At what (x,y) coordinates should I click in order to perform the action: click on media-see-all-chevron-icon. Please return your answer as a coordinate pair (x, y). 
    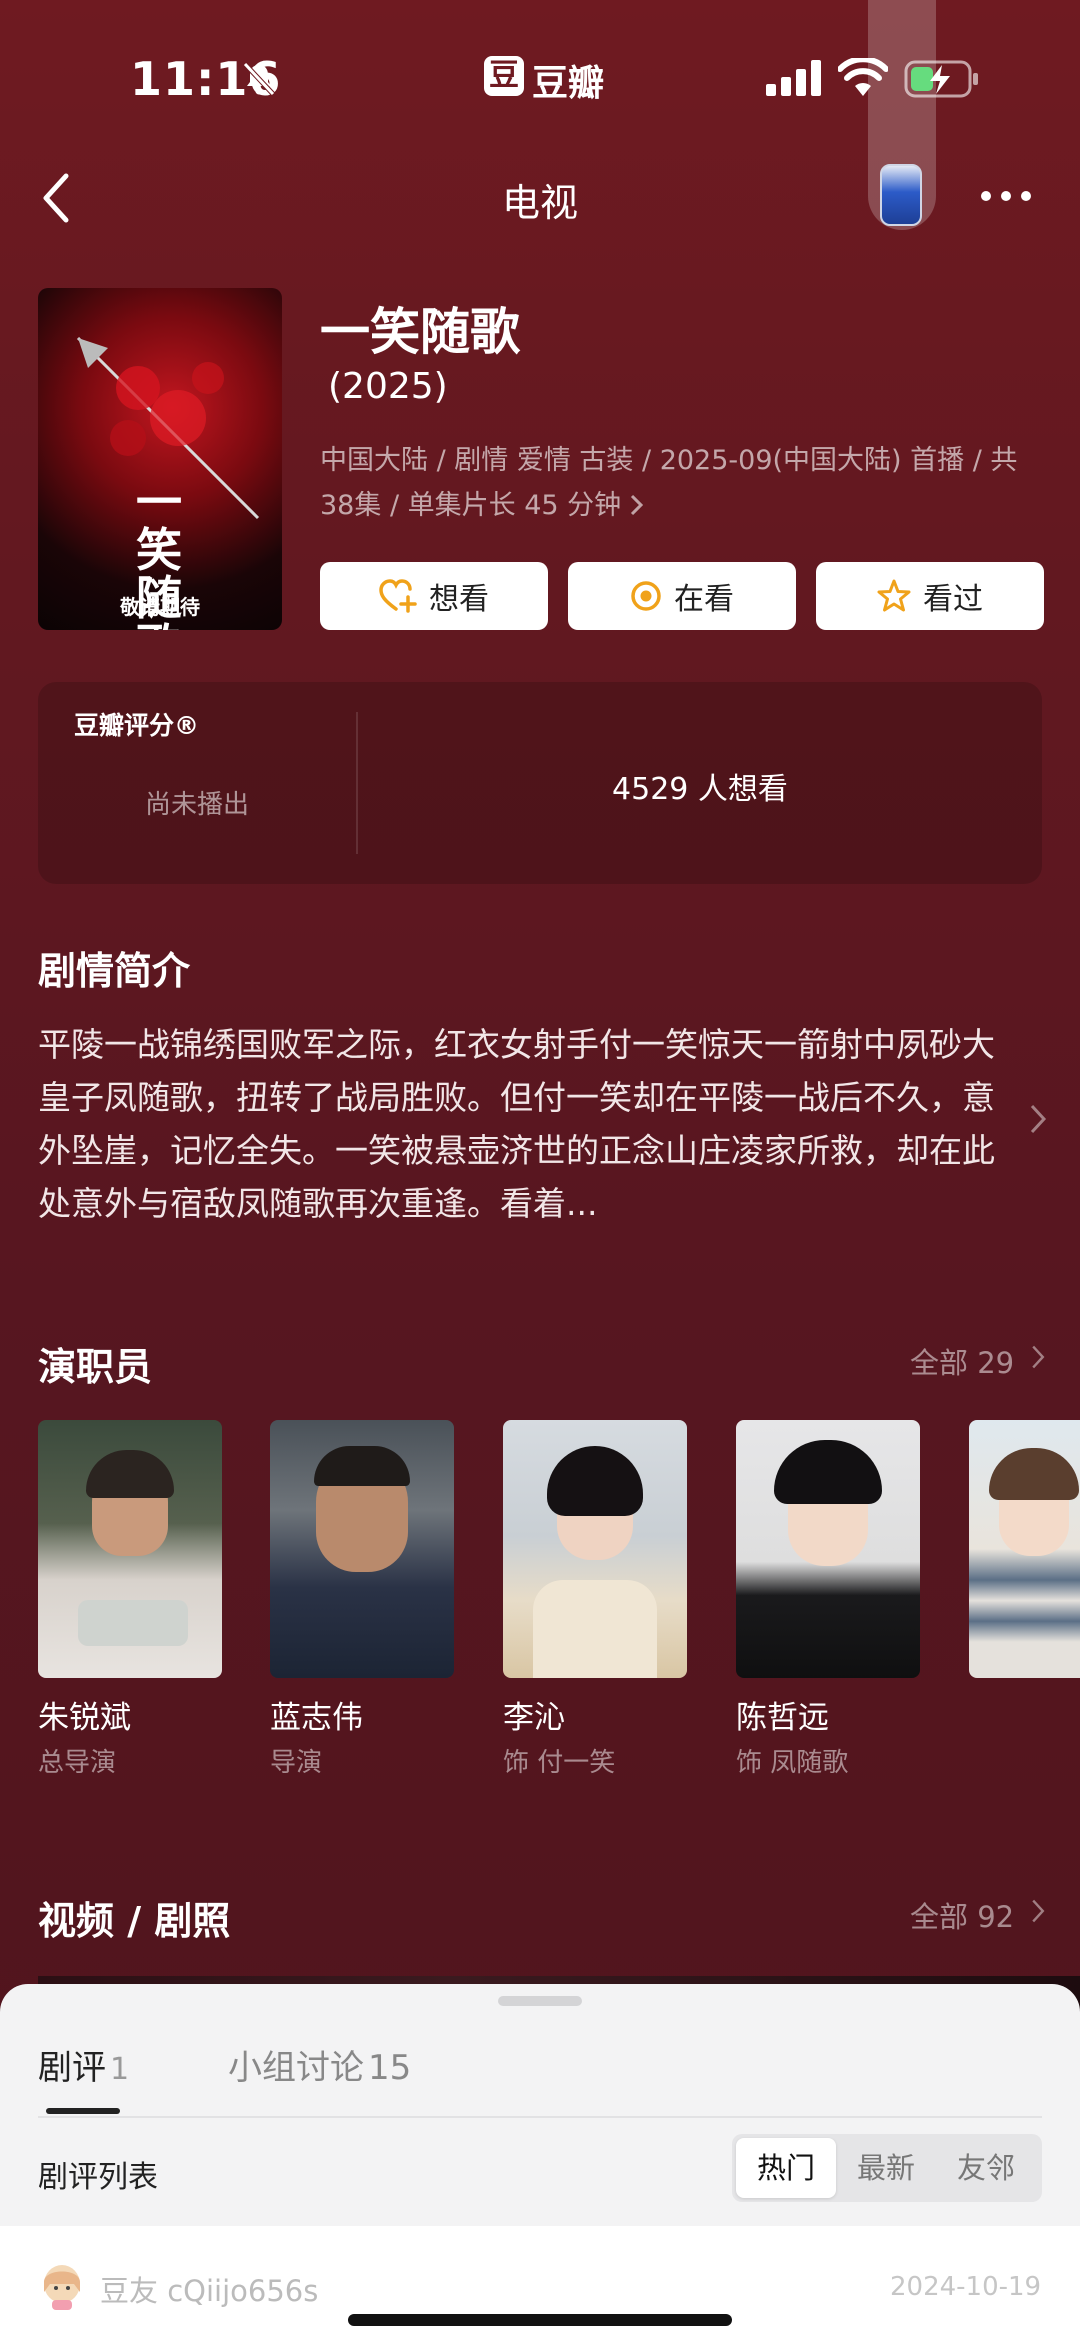
    Looking at the image, I should click on (1038, 1911).